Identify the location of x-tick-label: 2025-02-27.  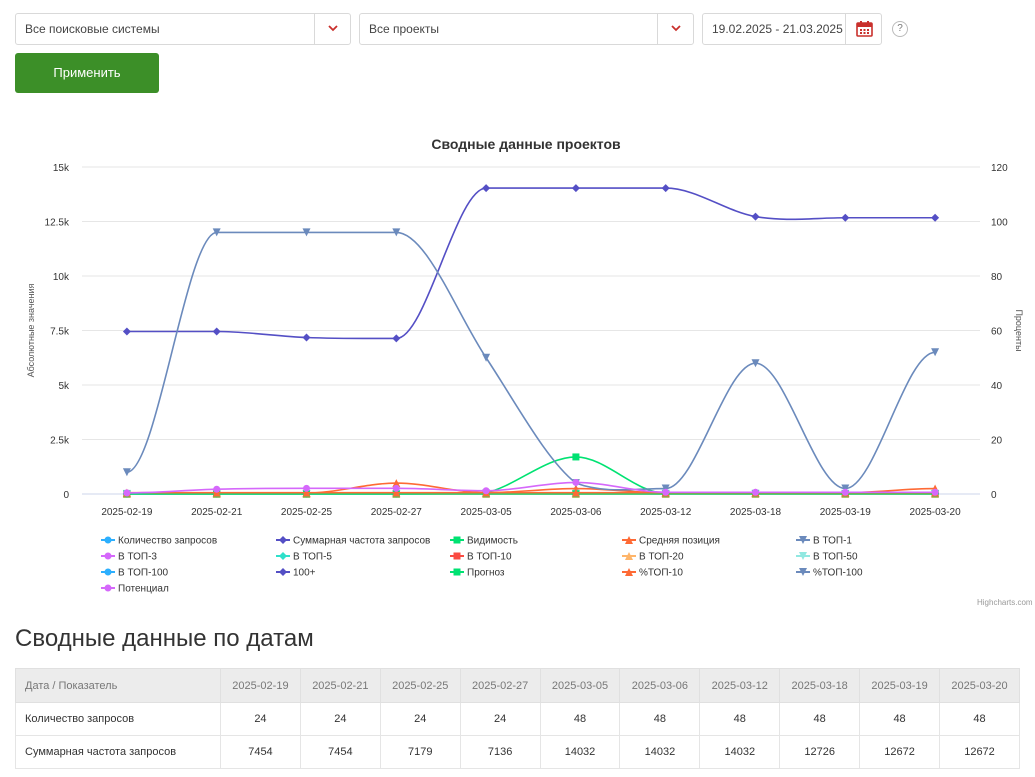
(397, 512).